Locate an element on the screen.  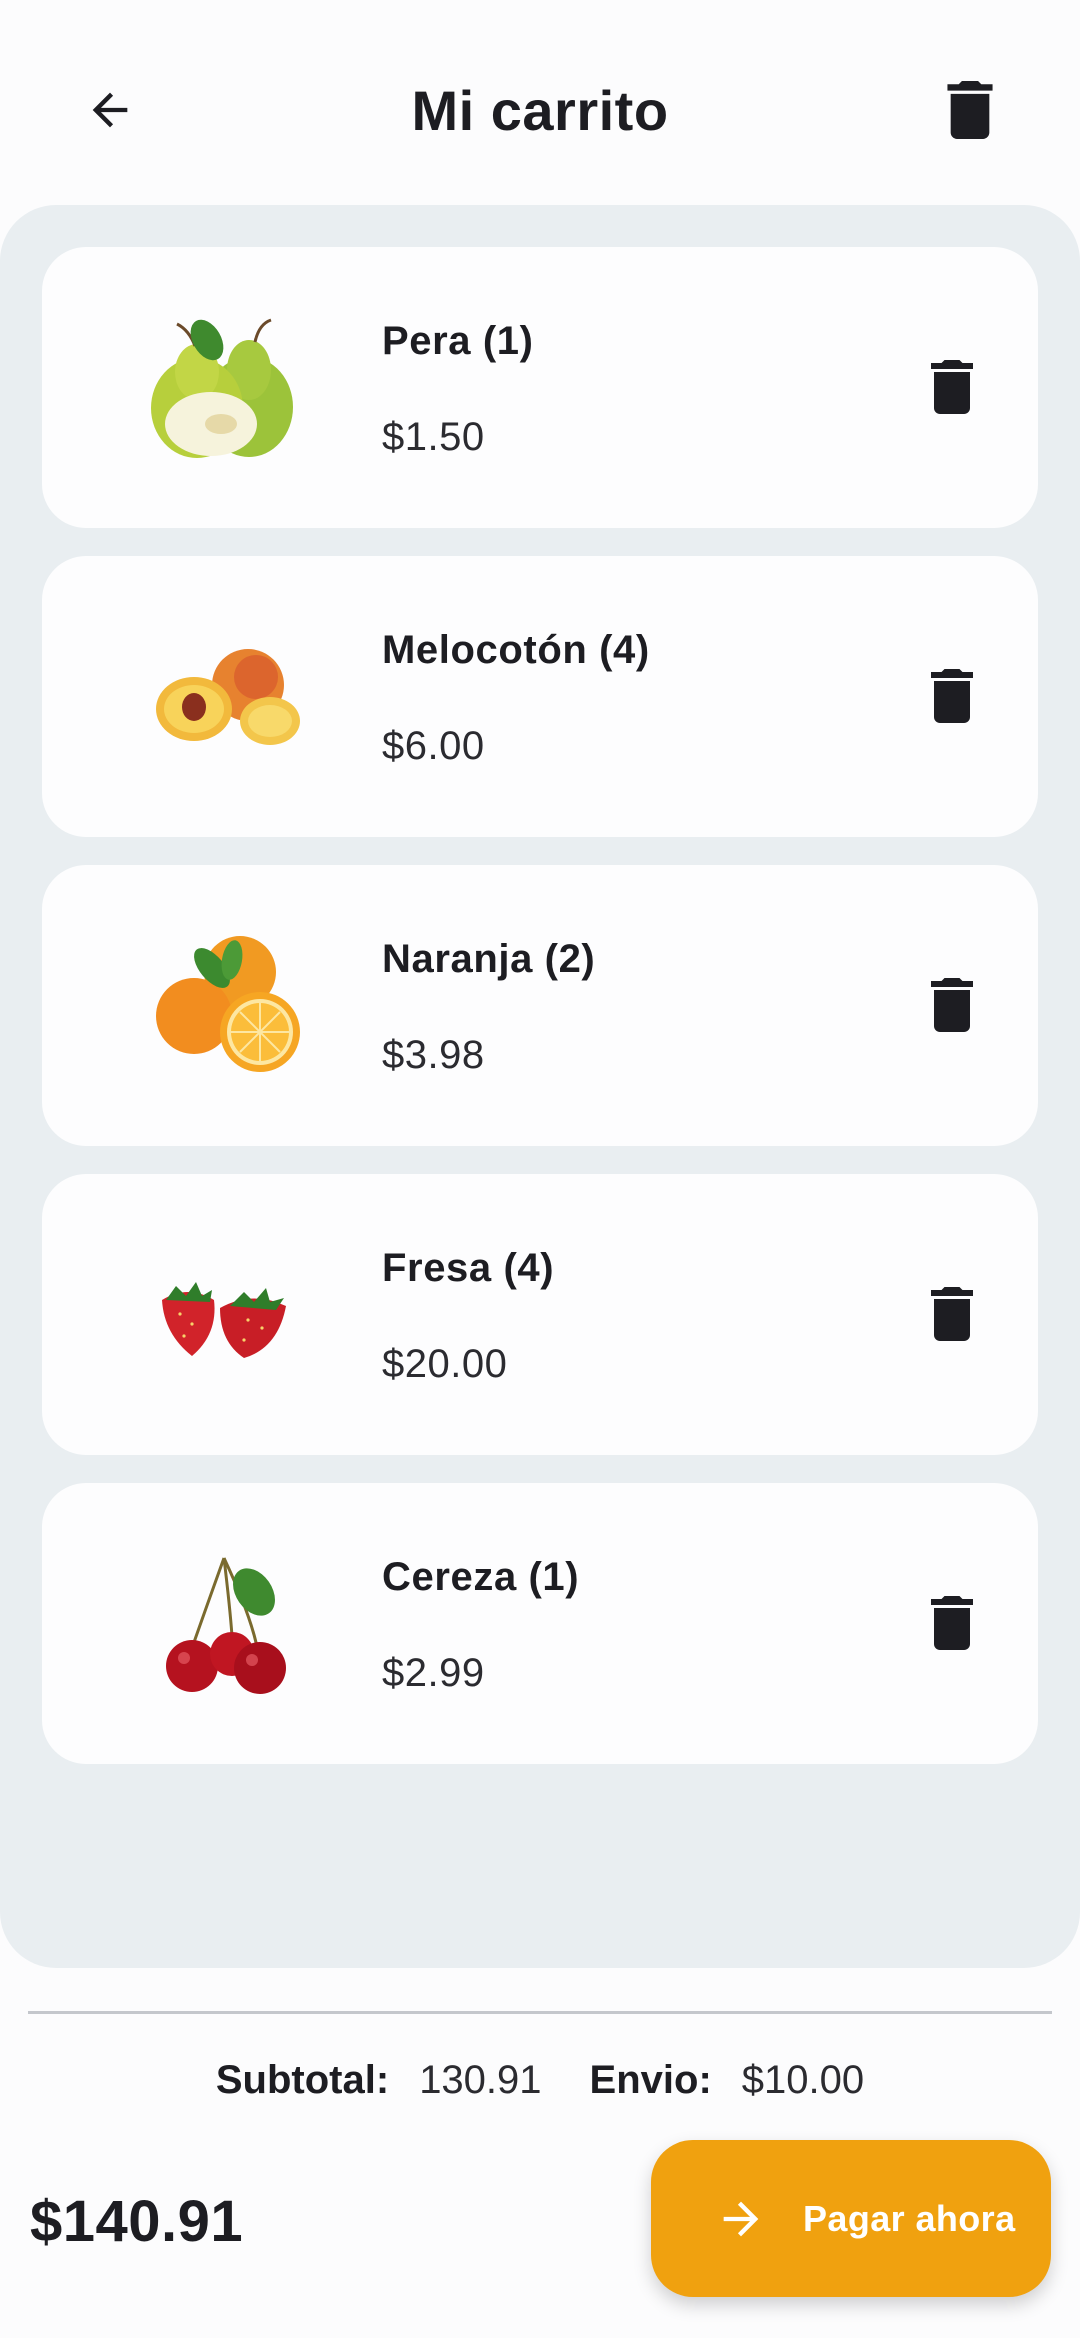
item-name: Melocotón (4) is located at coordinates (516, 650).